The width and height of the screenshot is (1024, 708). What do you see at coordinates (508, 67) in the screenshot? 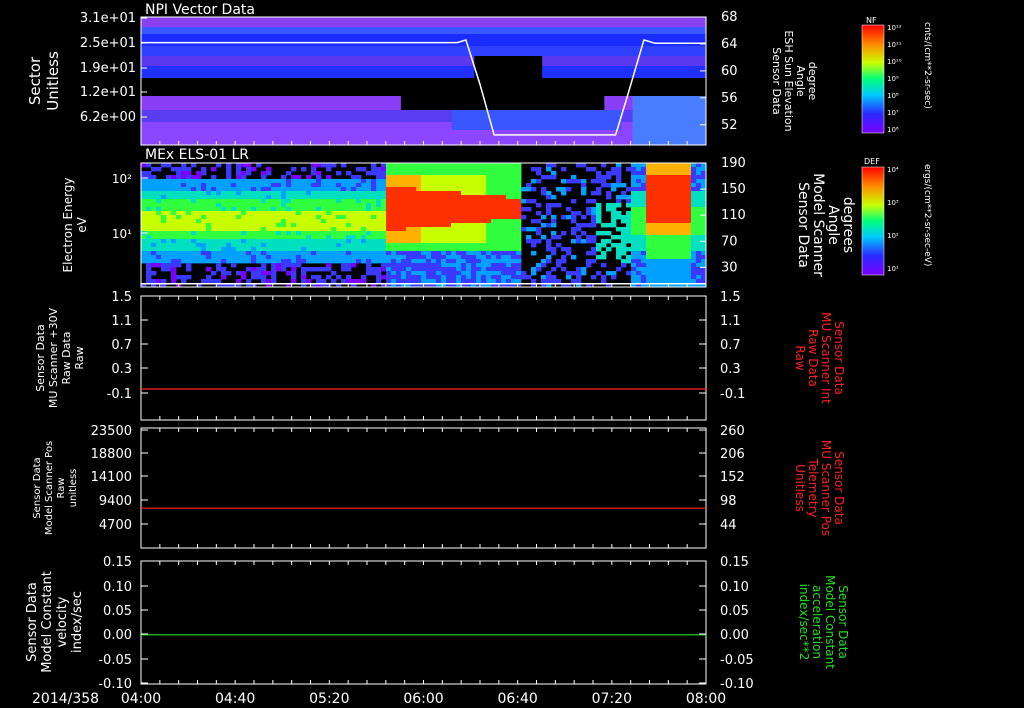
I see `npi-gap-a` at bounding box center [508, 67].